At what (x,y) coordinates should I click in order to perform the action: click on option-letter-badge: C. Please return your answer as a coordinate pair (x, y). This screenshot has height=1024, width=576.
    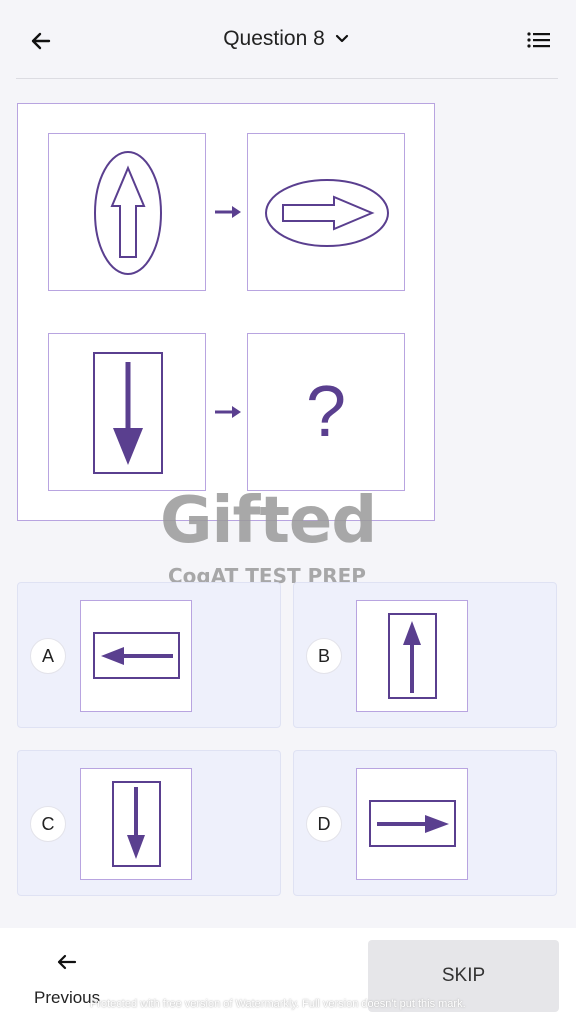
    Looking at the image, I should click on (48, 824).